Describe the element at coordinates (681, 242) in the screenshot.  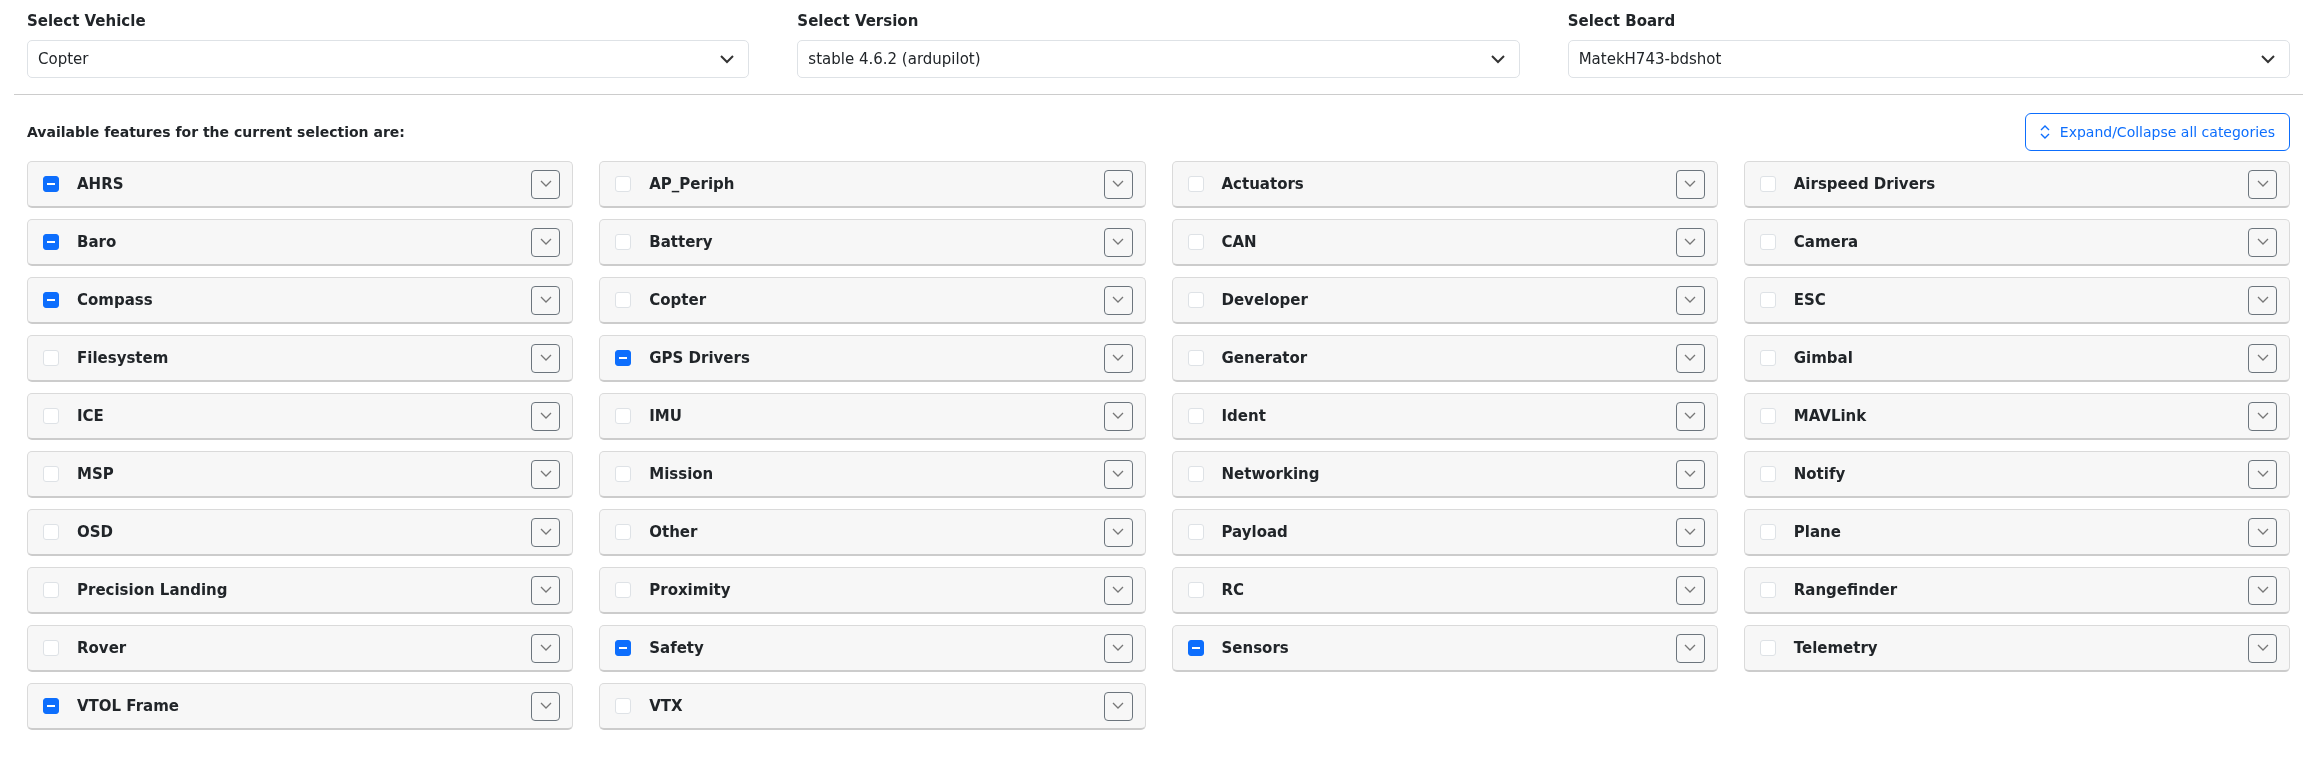
I see `category-name: Battery` at that location.